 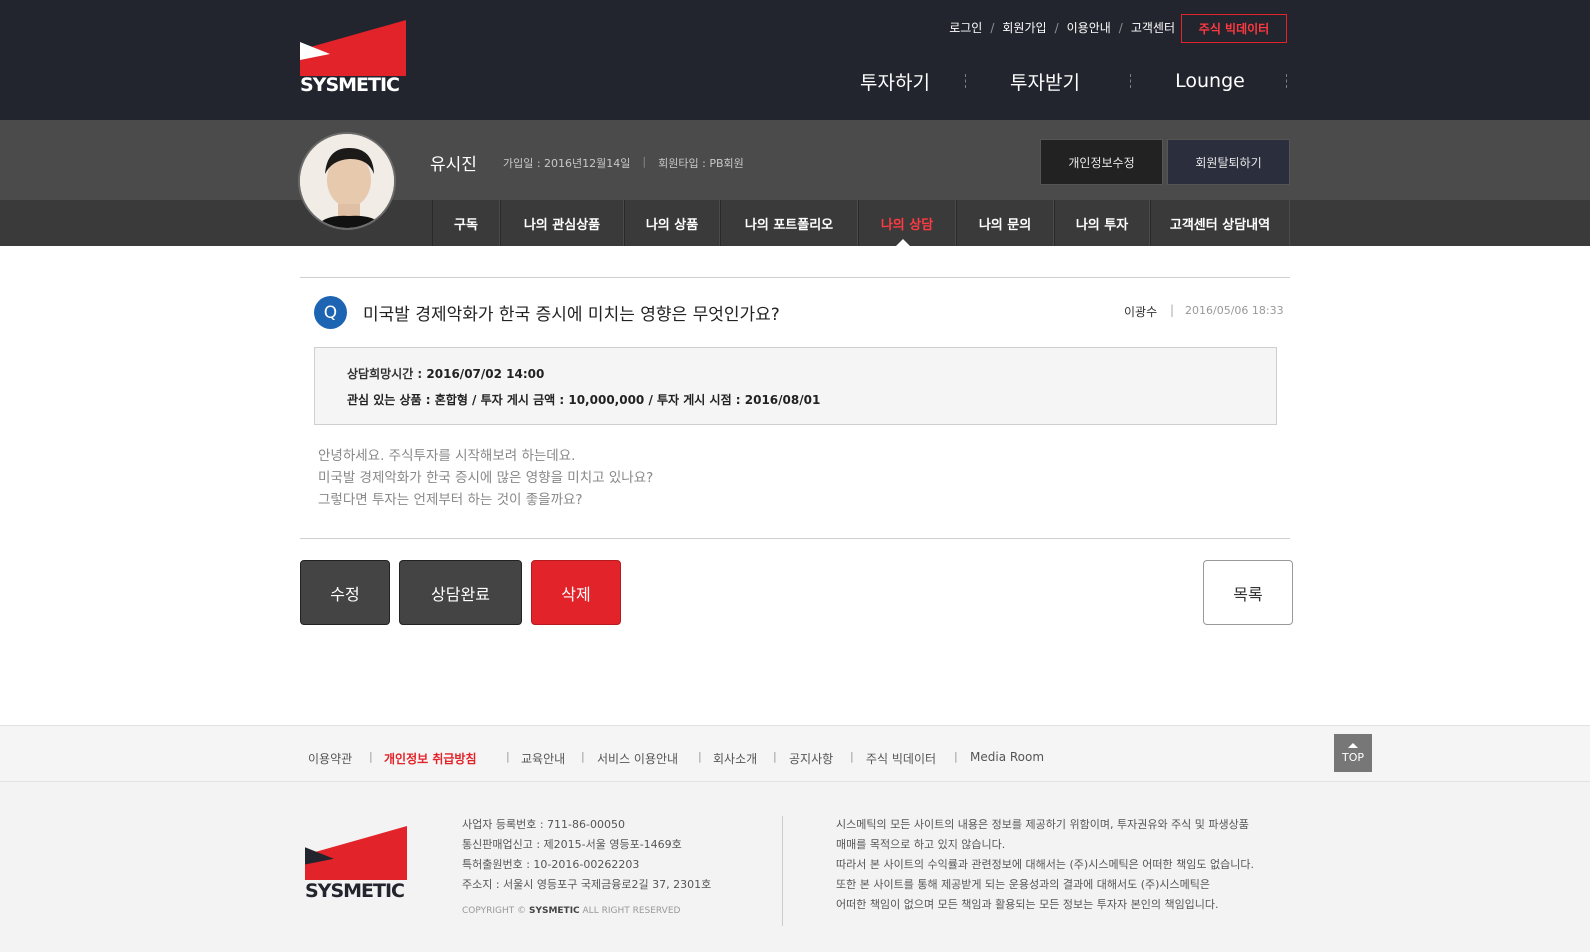 I want to click on main-nav: 투자하기 투자받기 Lounge, so click(x=1043, y=81).